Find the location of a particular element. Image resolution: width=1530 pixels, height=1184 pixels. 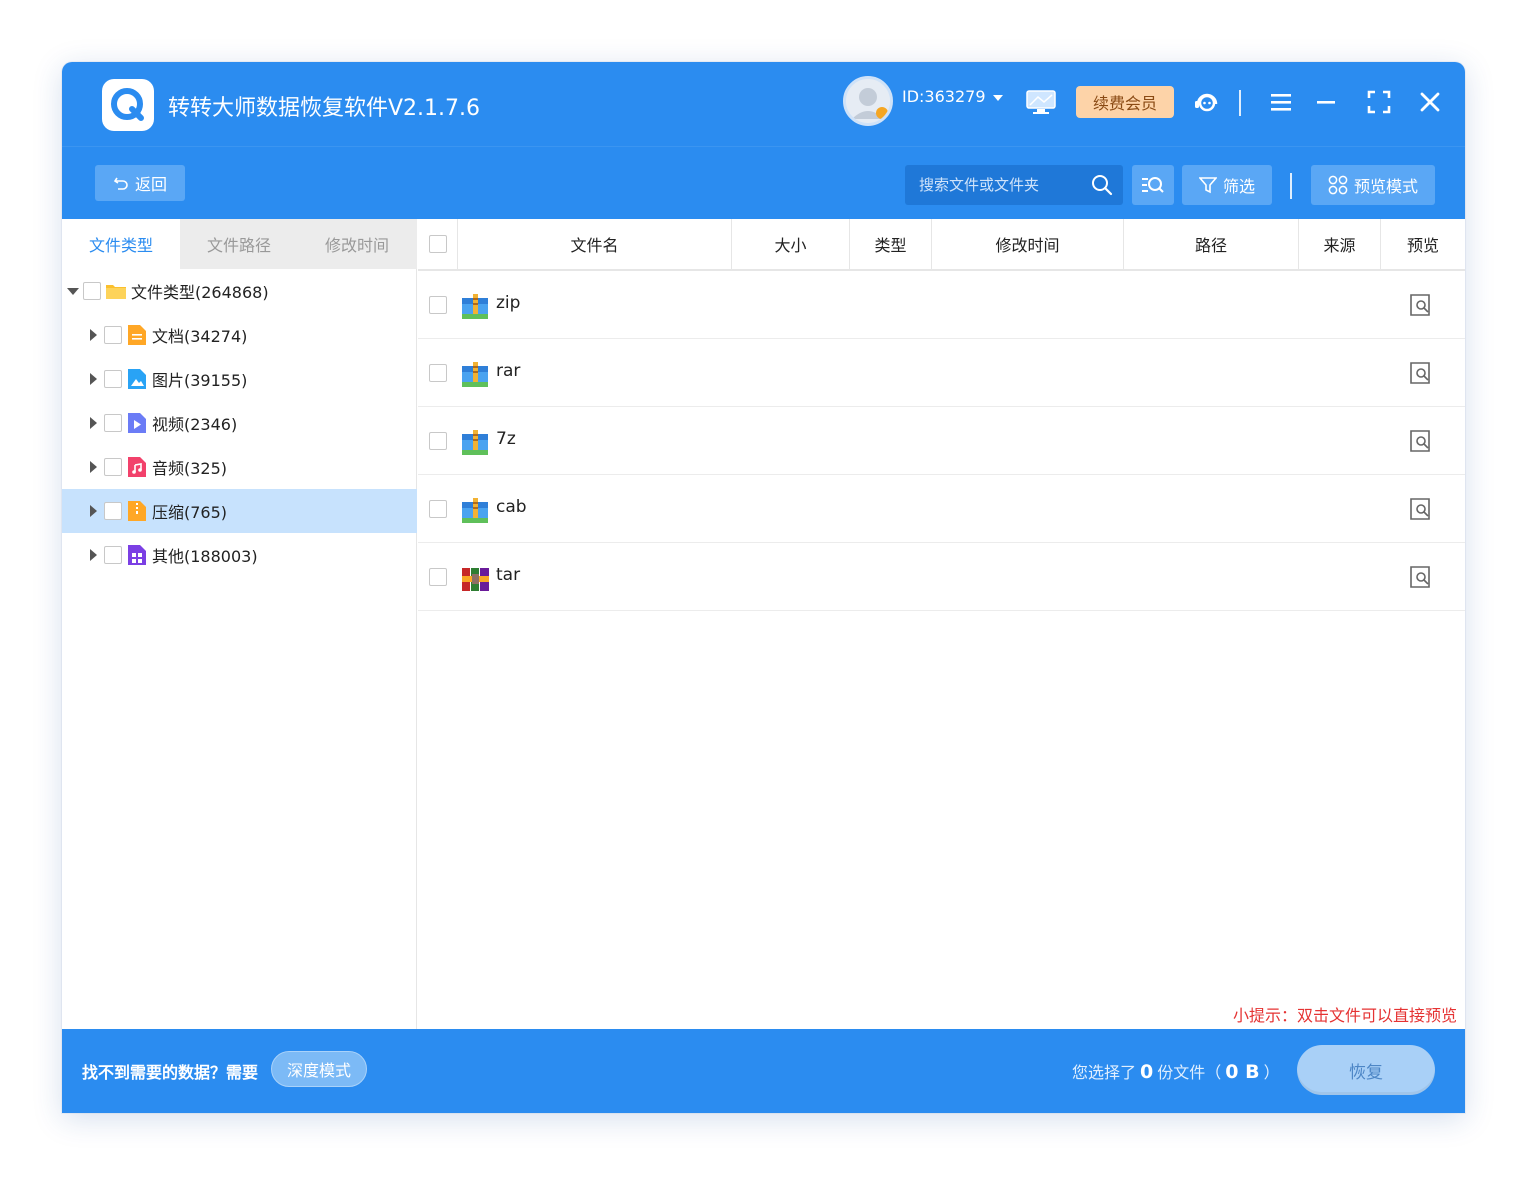

selection-prefix: 您选择了 is located at coordinates (1104, 1072).